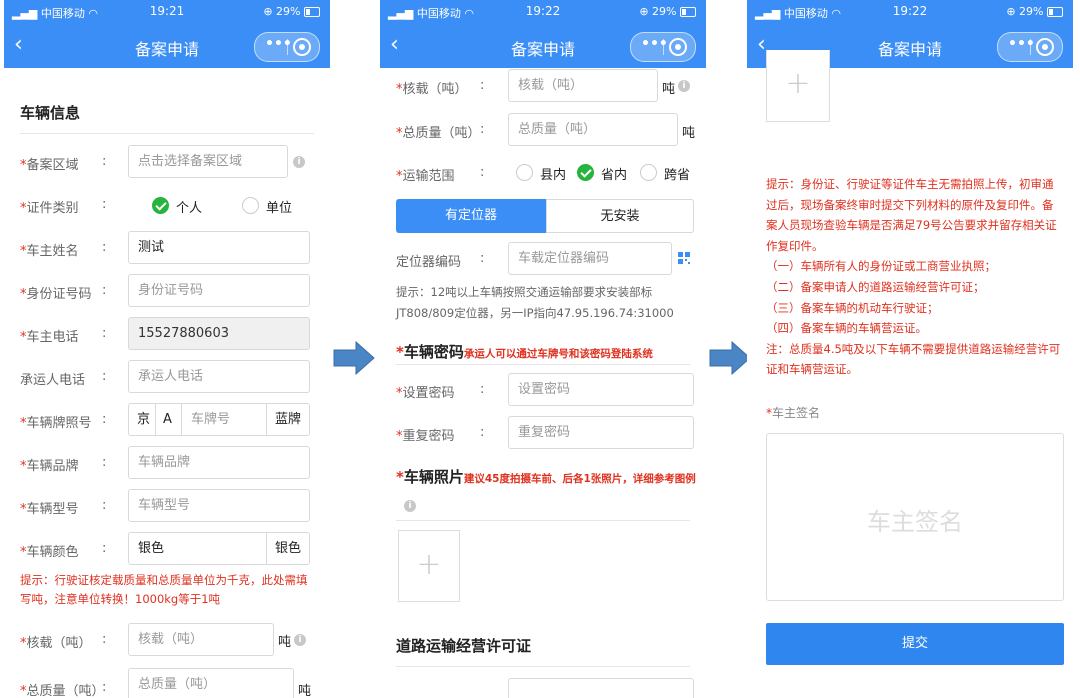 The image size is (1080, 698). I want to click on scope-label: *运输范围, so click(425, 176).